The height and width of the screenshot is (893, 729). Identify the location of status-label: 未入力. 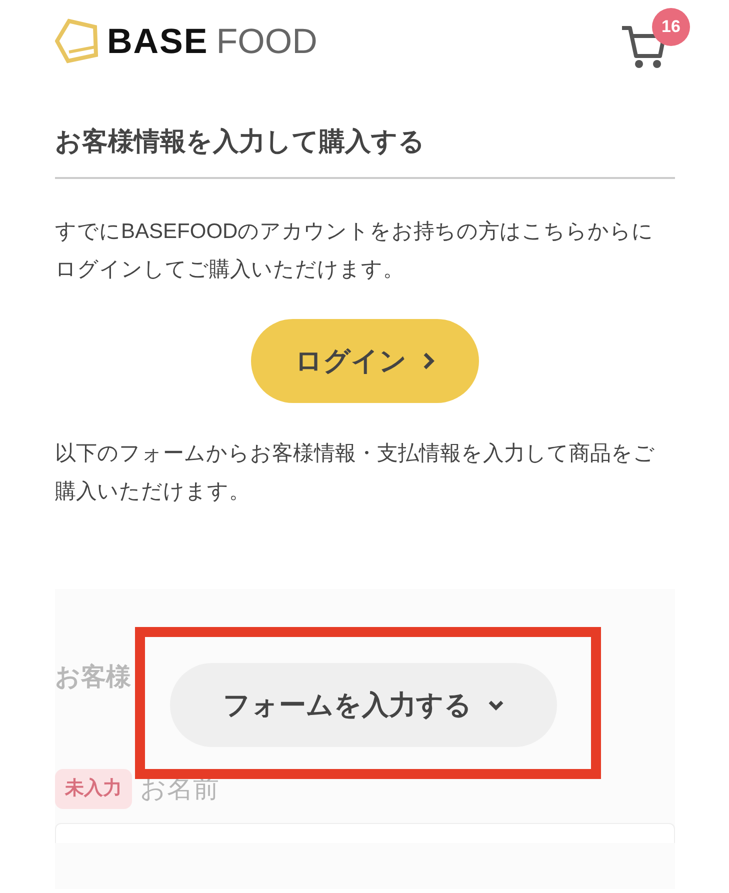
(93, 789).